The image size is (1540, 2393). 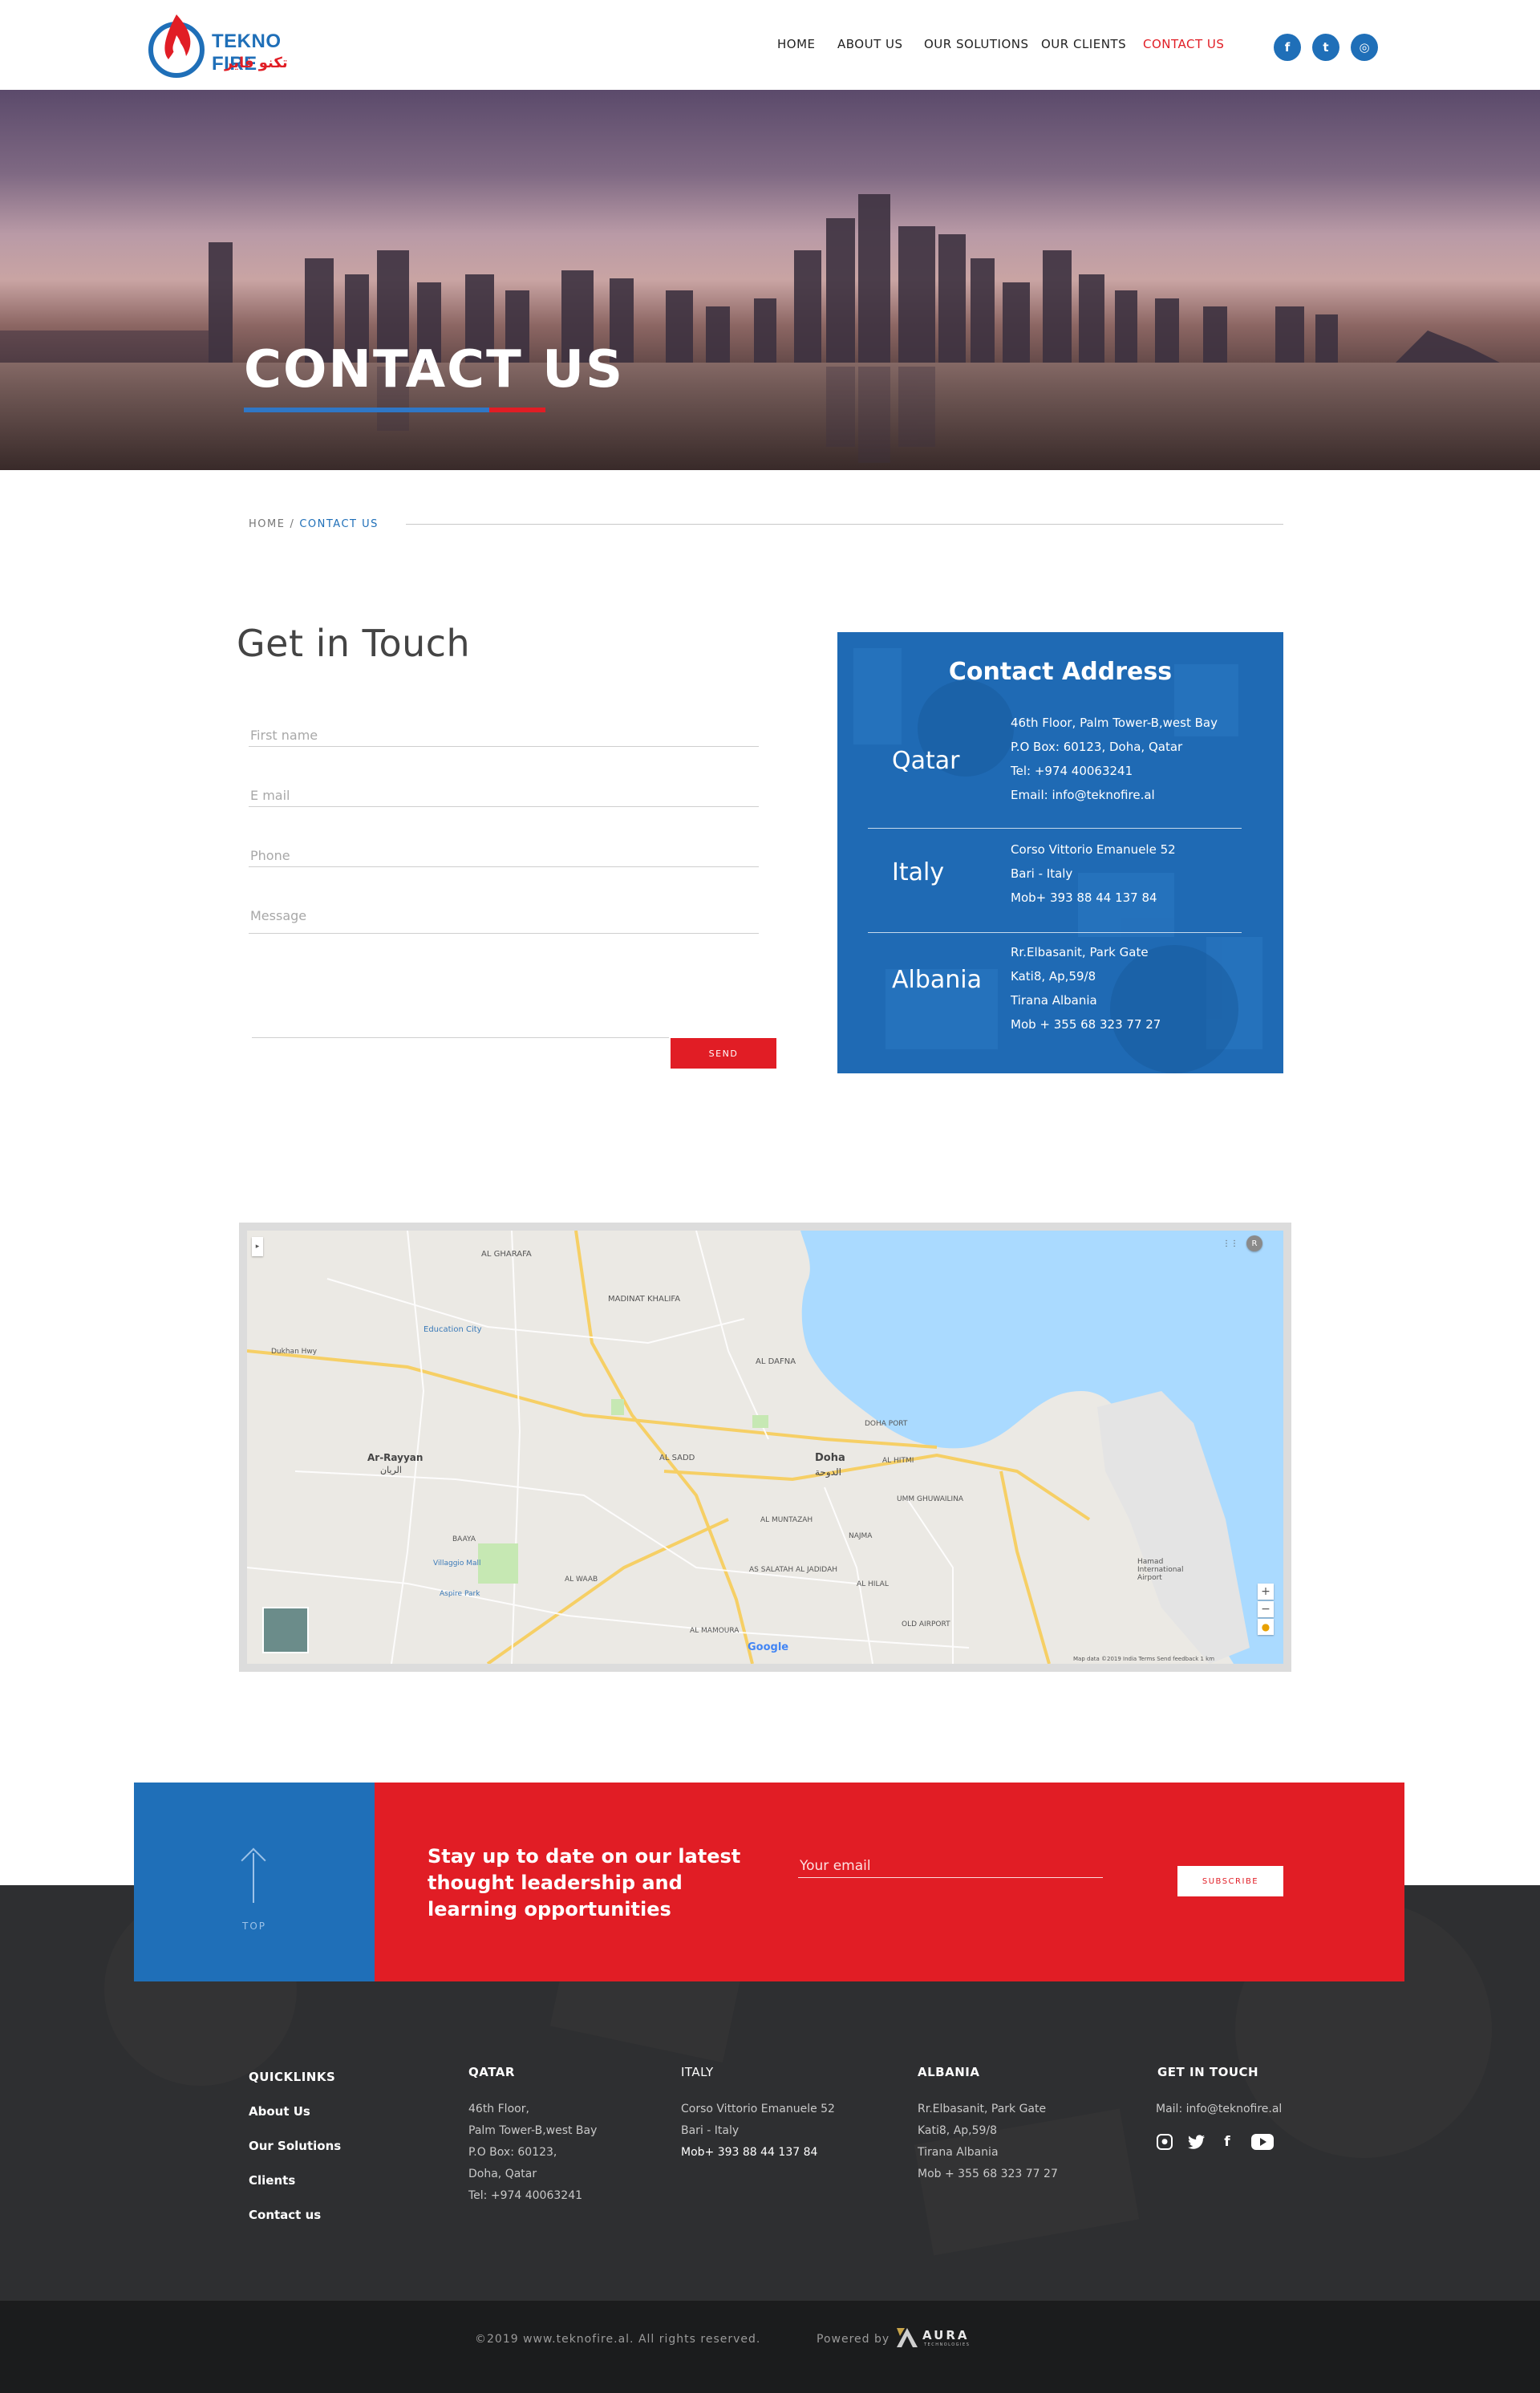 I want to click on office-country-italy: Italy, so click(x=918, y=872).